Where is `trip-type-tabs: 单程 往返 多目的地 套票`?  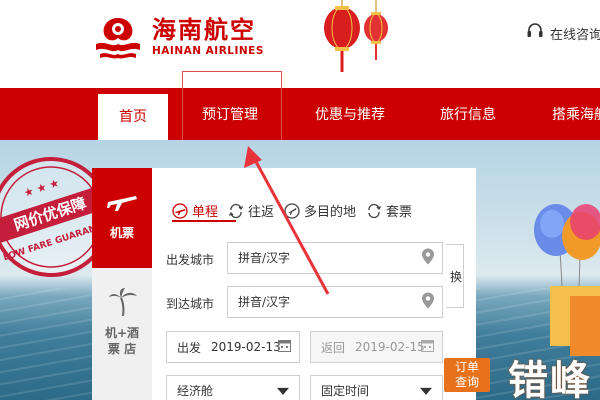 trip-type-tabs: 单程 往返 多目的地 套票 is located at coordinates (297, 210).